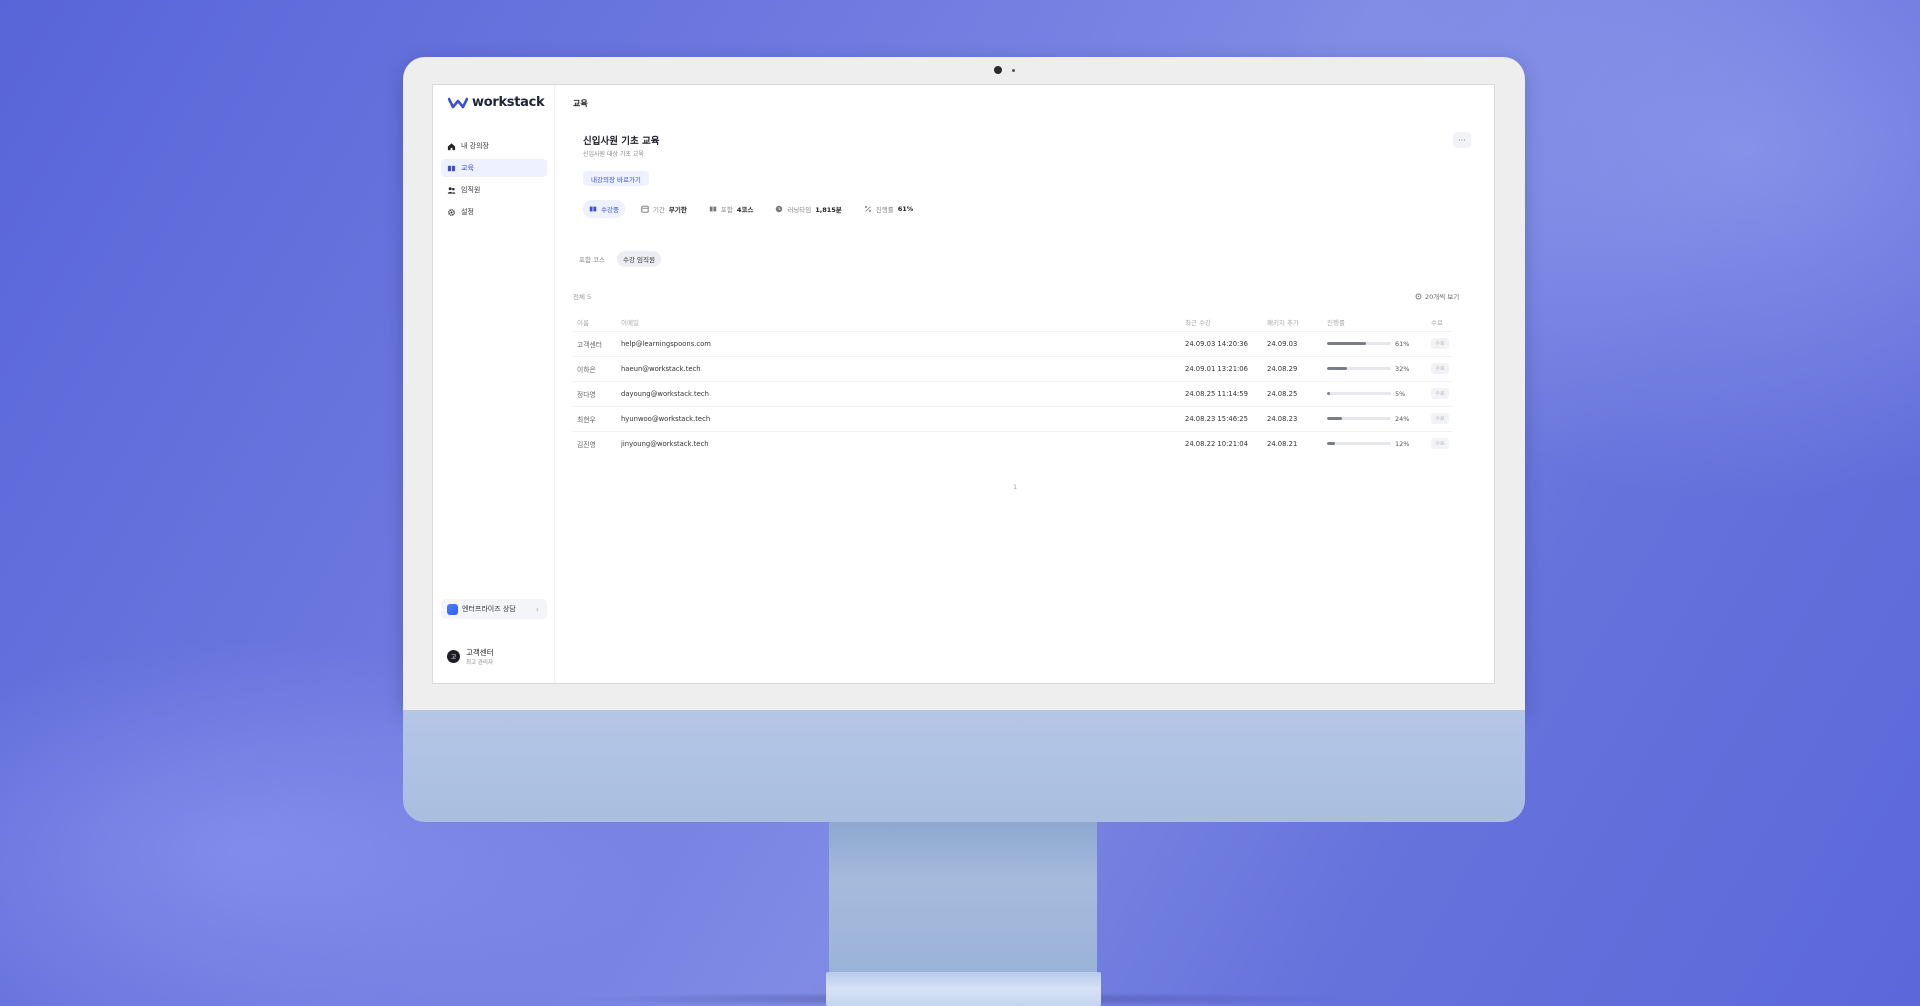  I want to click on progress-wrap: 61%, so click(1377, 344).